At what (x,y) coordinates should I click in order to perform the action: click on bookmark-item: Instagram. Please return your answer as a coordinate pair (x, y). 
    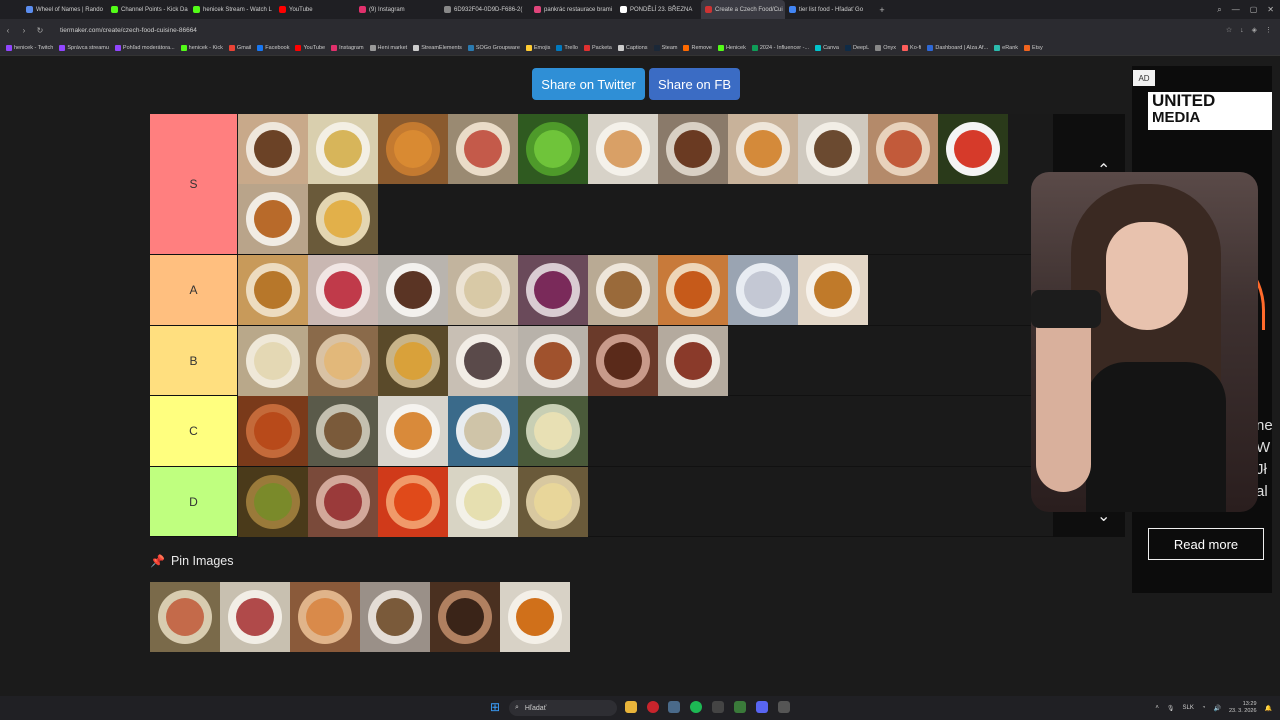
    Looking at the image, I should click on (347, 48).